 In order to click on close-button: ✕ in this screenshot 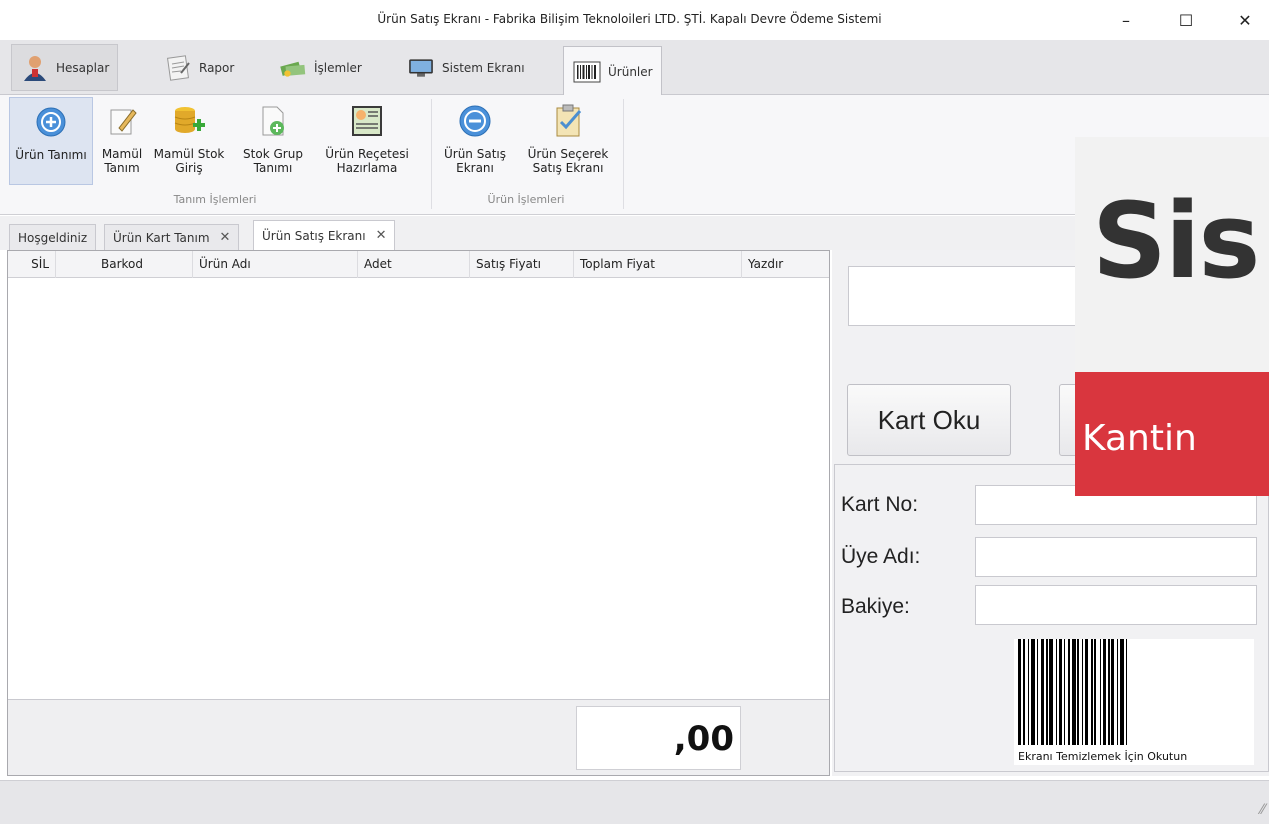, I will do `click(1245, 20)`.